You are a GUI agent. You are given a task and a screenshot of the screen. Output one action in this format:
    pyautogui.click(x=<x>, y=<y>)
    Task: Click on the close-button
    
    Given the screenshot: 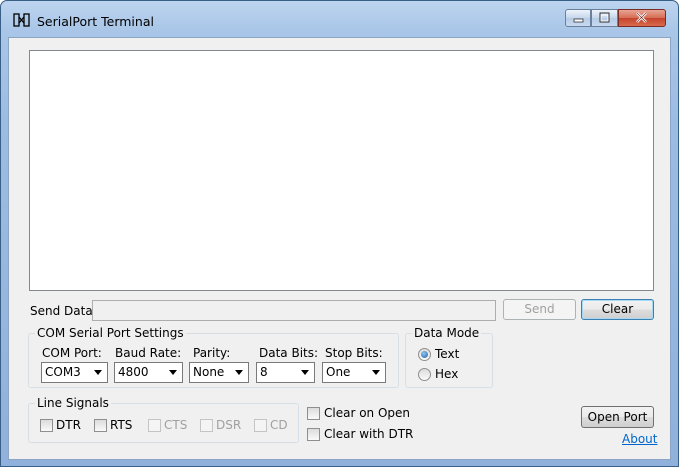 What is the action you would take?
    pyautogui.click(x=642, y=18)
    